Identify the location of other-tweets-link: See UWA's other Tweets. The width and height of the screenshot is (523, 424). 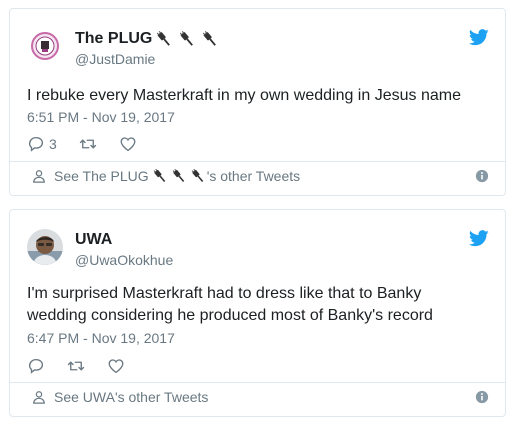
(260, 397).